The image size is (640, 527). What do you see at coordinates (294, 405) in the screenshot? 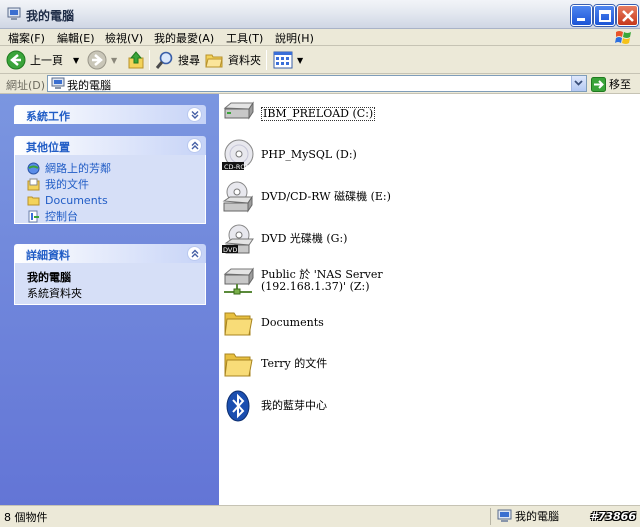
I see `bluetooth-item-label: 我的藍芽中心` at bounding box center [294, 405].